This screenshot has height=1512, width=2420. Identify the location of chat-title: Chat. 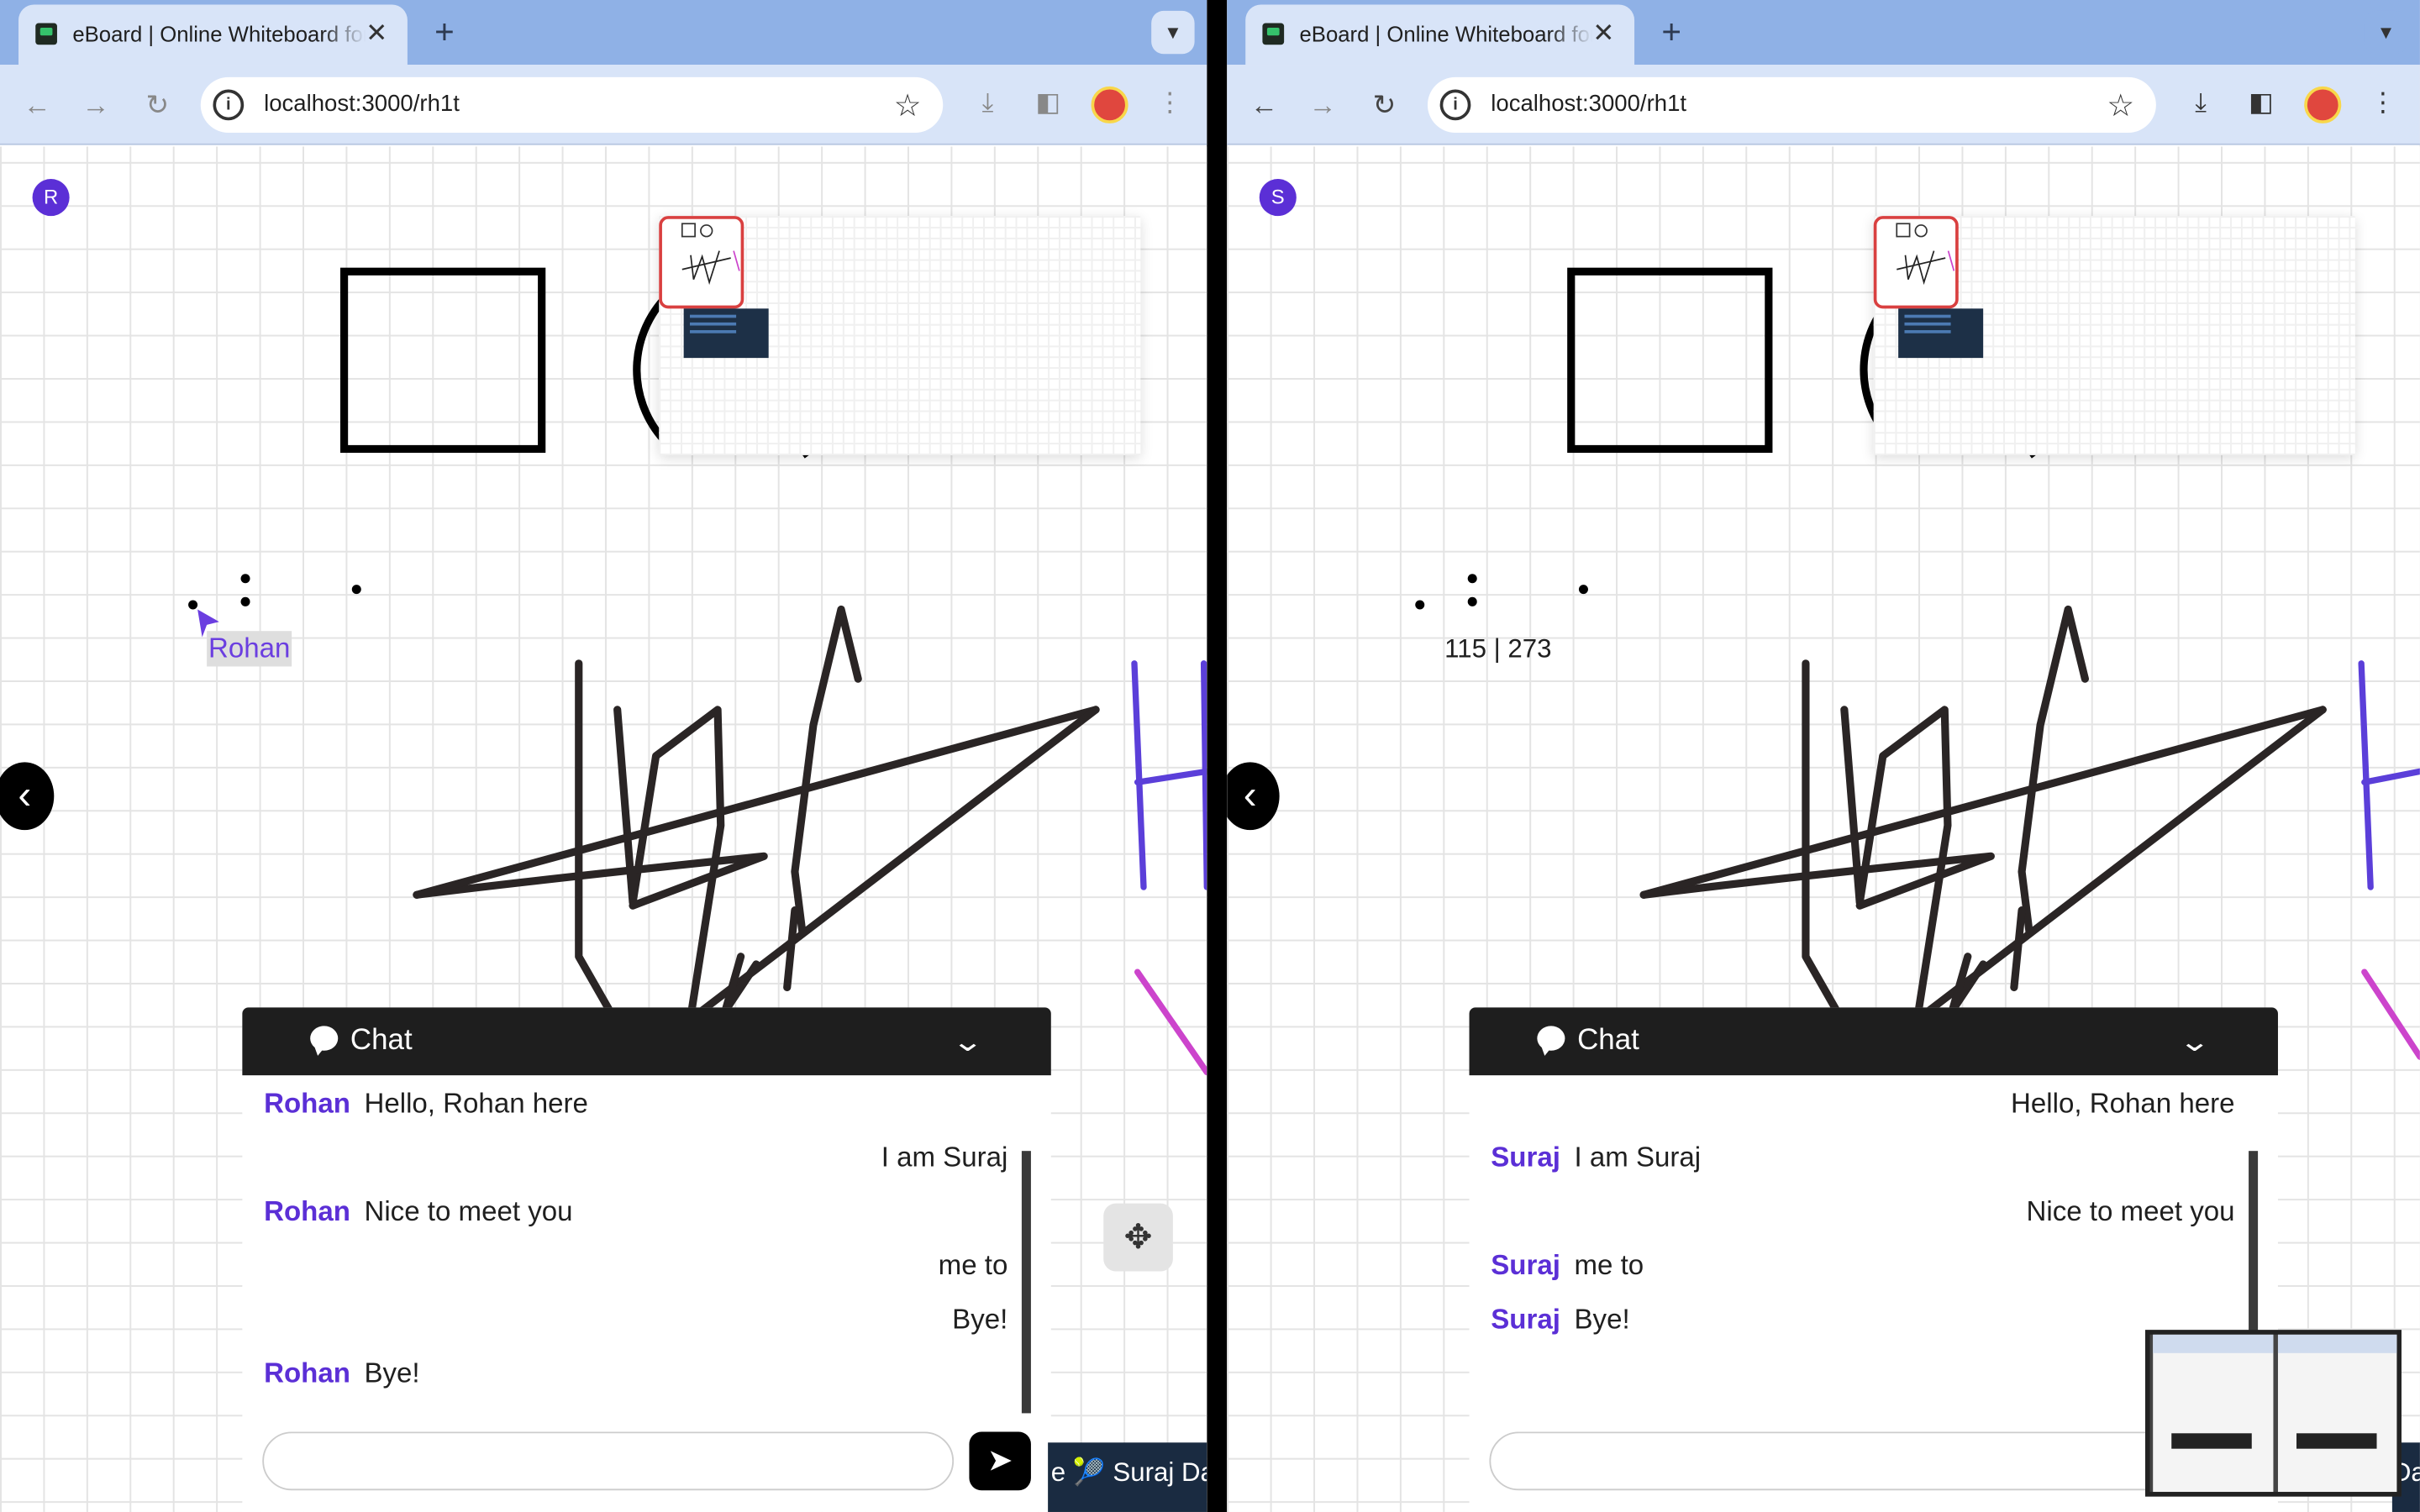
(382, 1041).